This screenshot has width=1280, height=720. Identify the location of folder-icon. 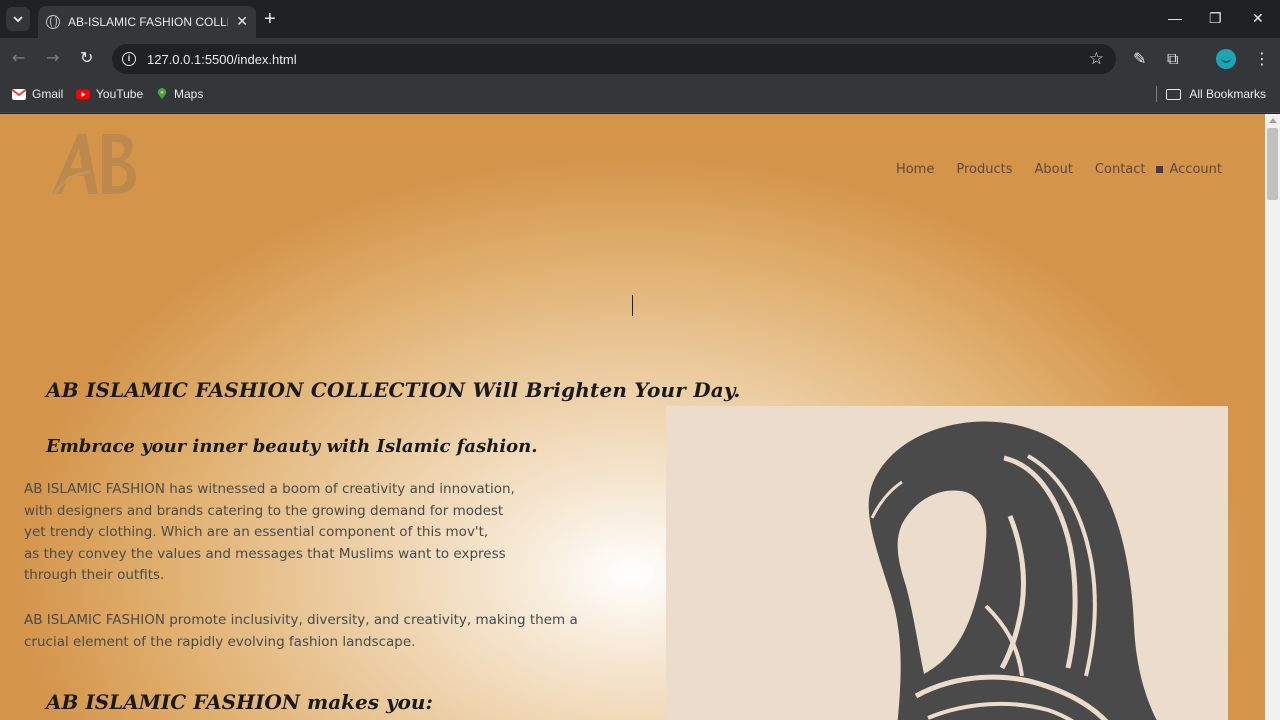
(1174, 94).